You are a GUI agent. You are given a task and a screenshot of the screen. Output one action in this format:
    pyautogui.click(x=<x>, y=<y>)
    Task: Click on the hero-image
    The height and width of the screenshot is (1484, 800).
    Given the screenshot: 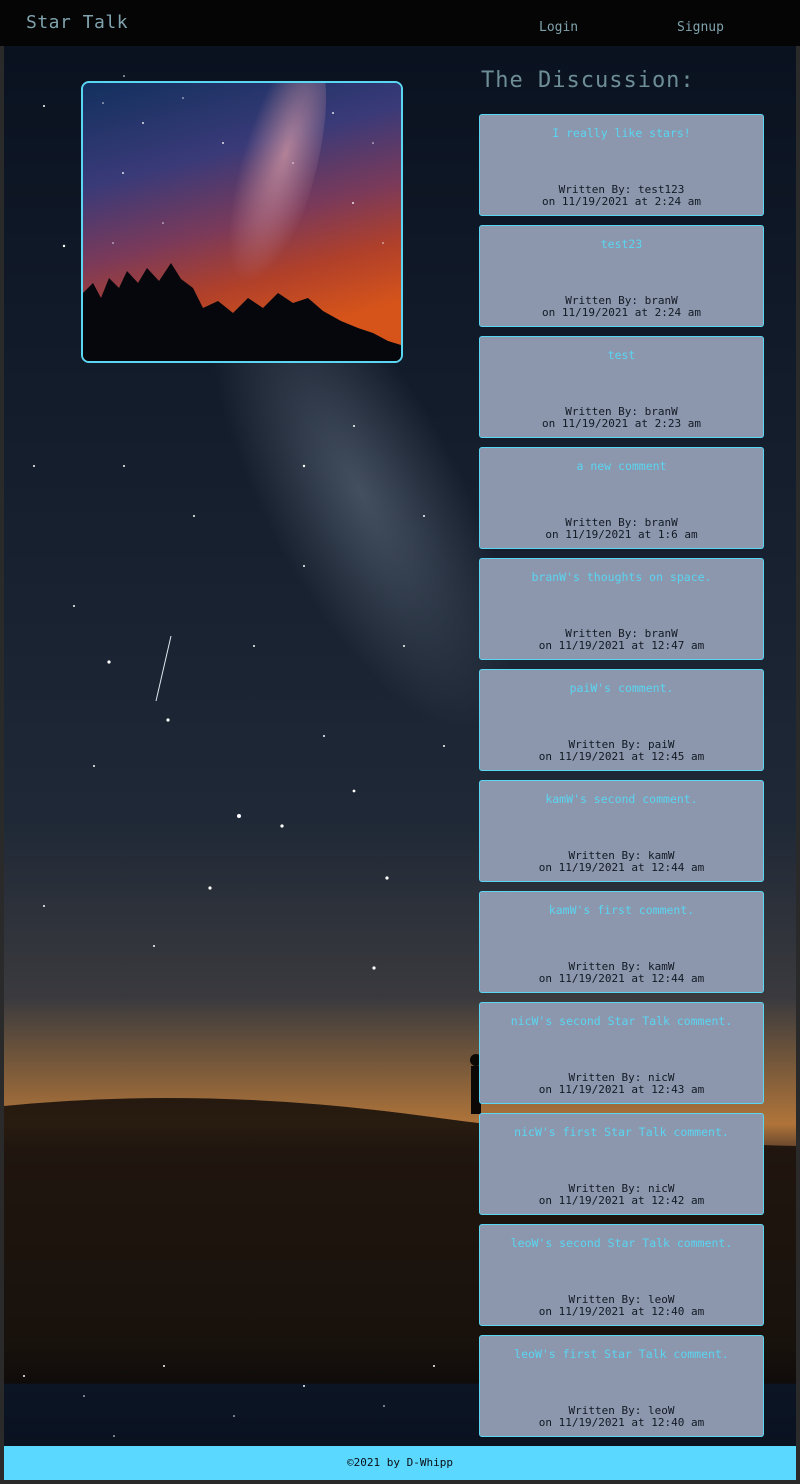 What is the action you would take?
    pyautogui.click(x=242, y=222)
    